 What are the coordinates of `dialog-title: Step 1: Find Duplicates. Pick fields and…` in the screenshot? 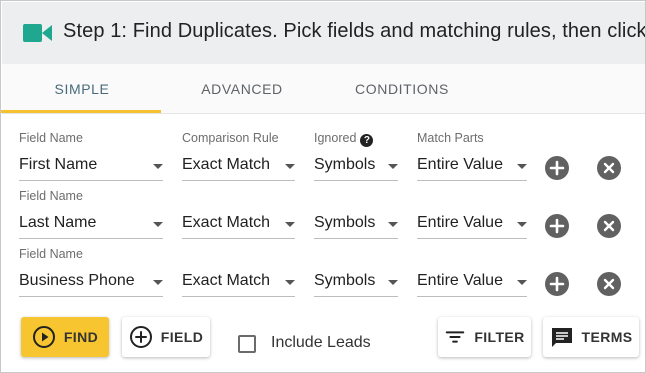 It's located at (354, 31).